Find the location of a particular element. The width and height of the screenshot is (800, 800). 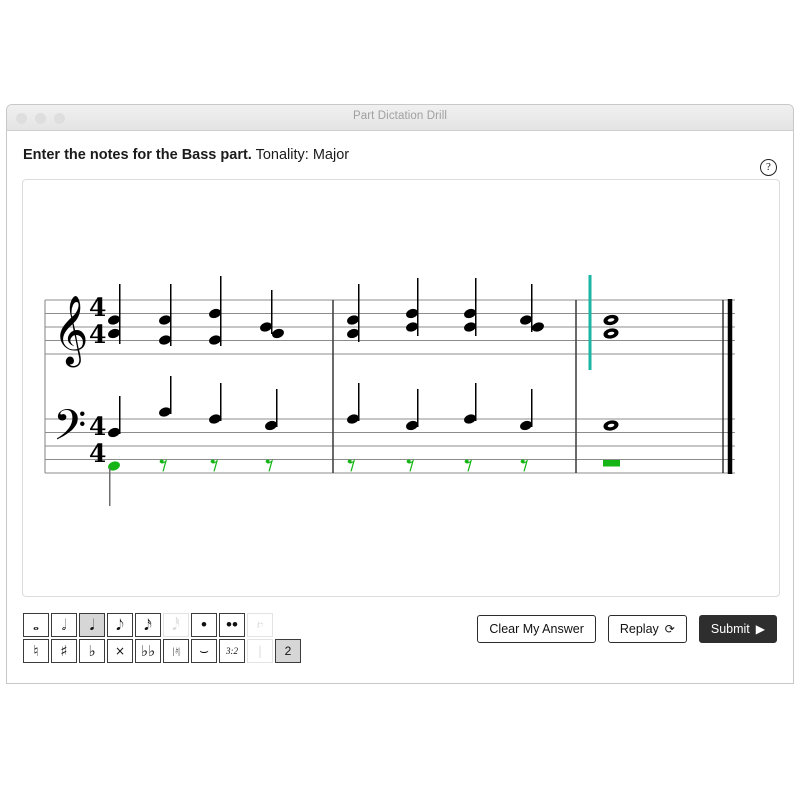

sixteenth-note-icon: 𝅘𝅥𝅯 is located at coordinates (148, 624).